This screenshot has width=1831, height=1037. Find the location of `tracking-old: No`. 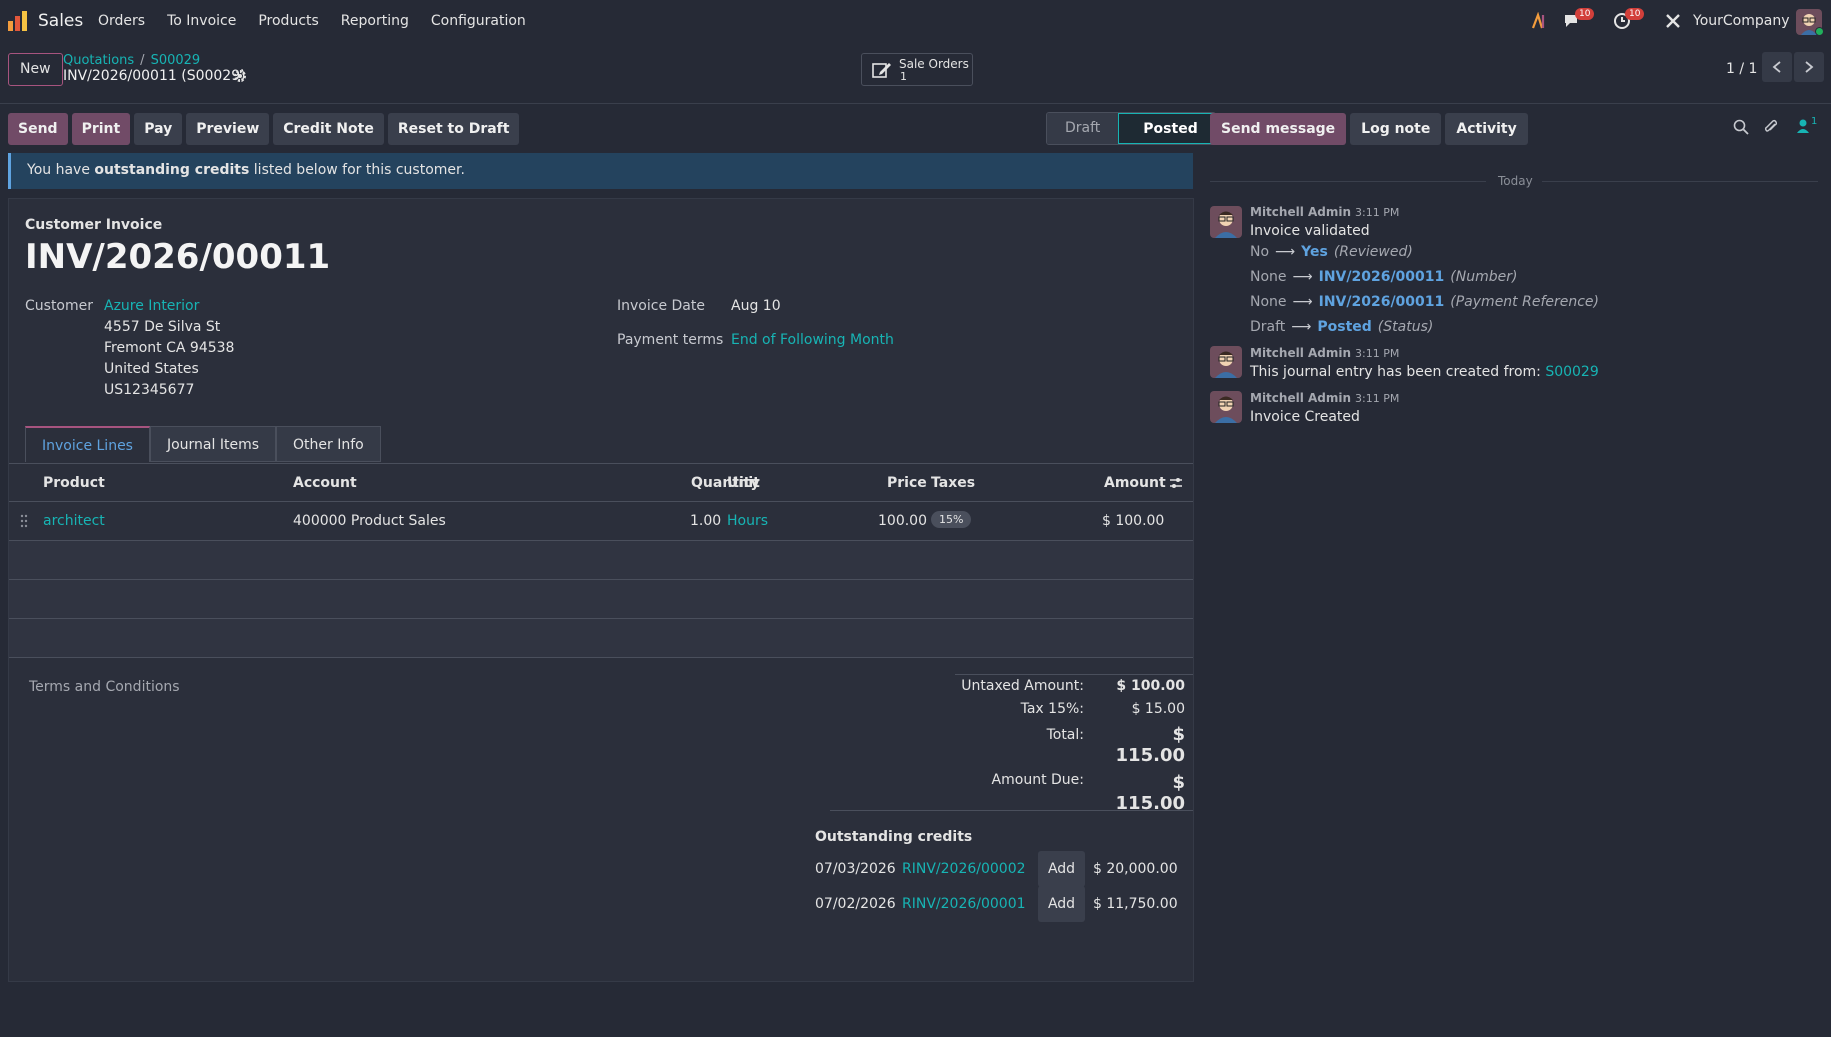

tracking-old: No is located at coordinates (1260, 252).